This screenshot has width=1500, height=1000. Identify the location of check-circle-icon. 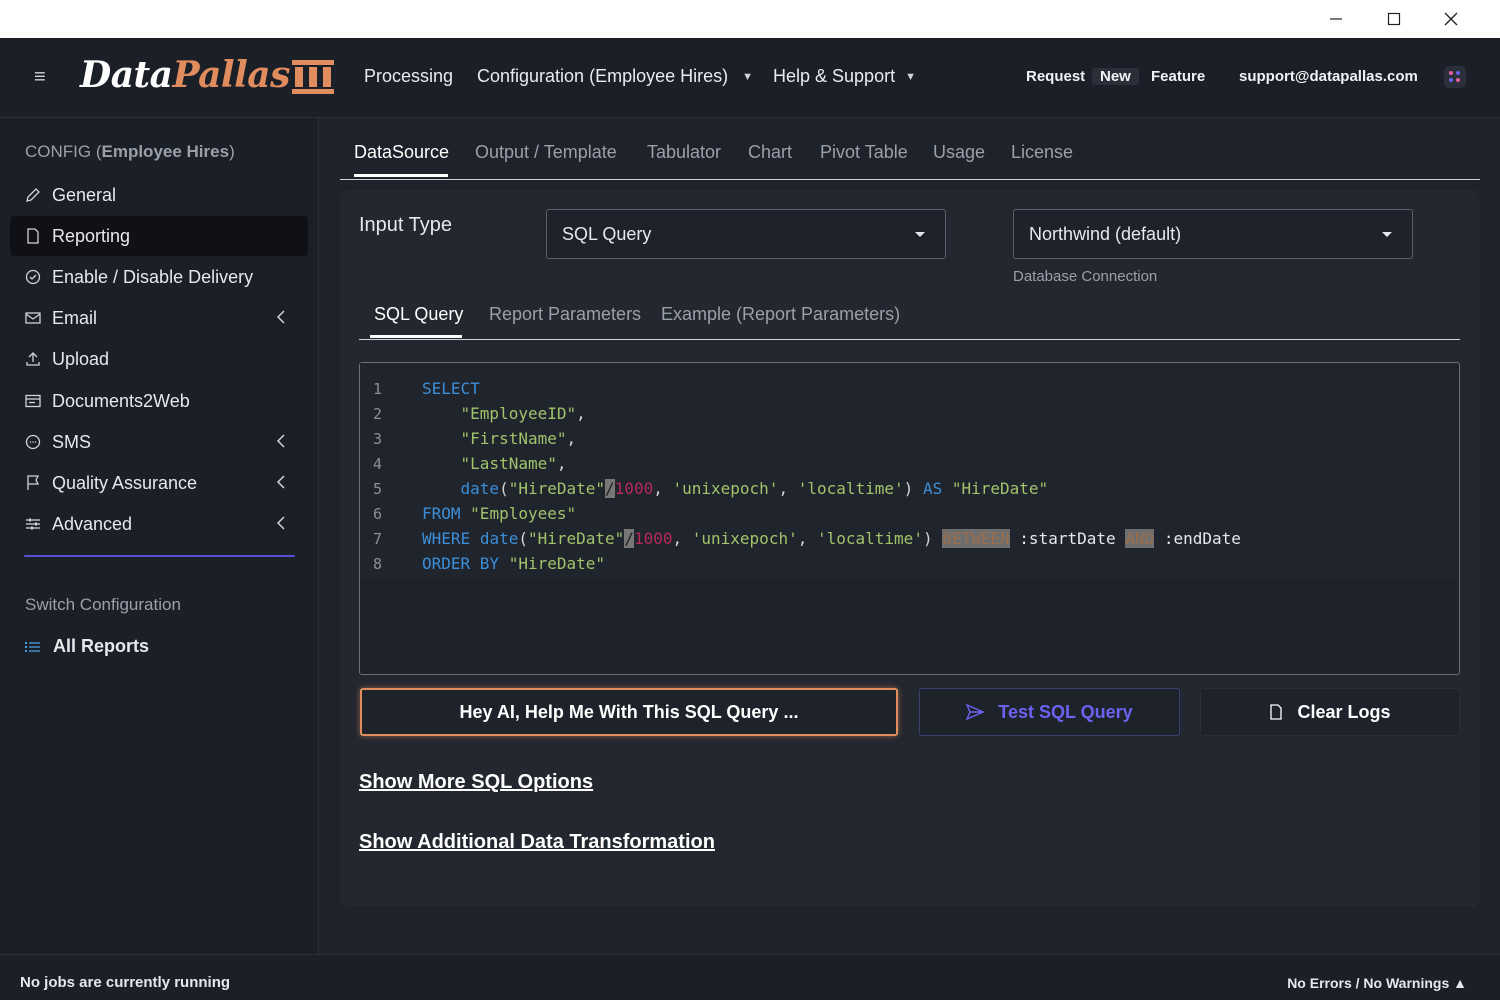
(33, 277).